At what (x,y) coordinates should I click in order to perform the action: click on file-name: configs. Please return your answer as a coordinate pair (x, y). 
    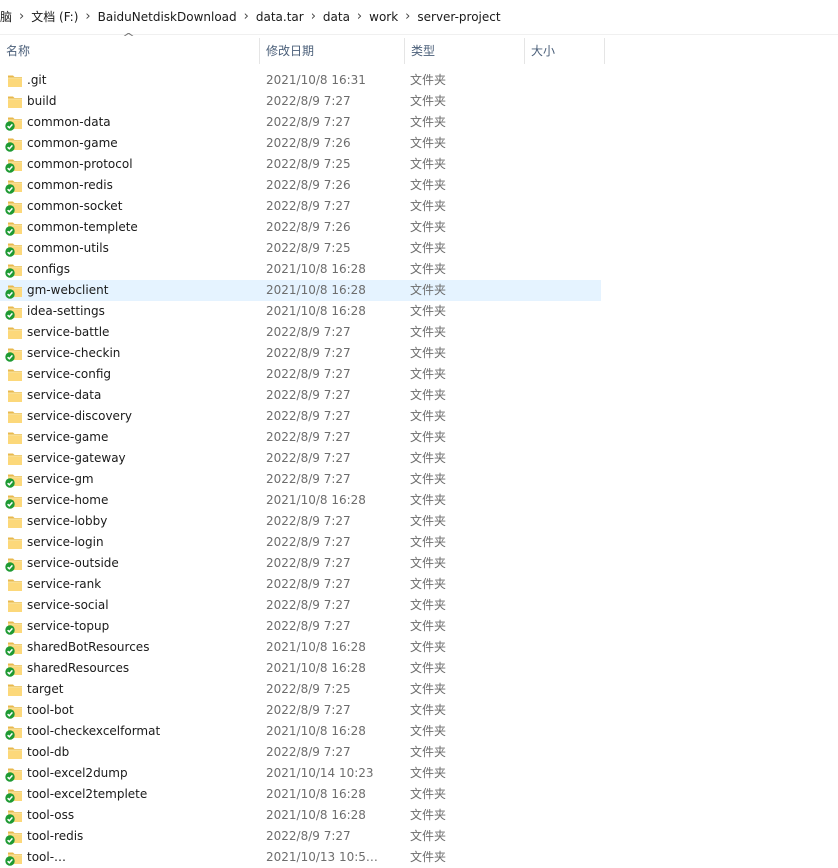
    Looking at the image, I should click on (48, 269).